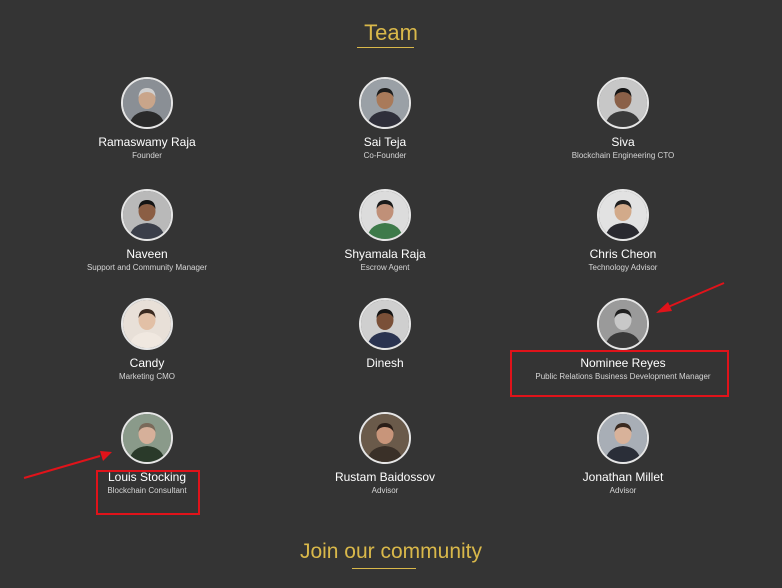 The image size is (782, 588). Describe the element at coordinates (384, 568) in the screenshot. I see `community-heading-underline` at that location.